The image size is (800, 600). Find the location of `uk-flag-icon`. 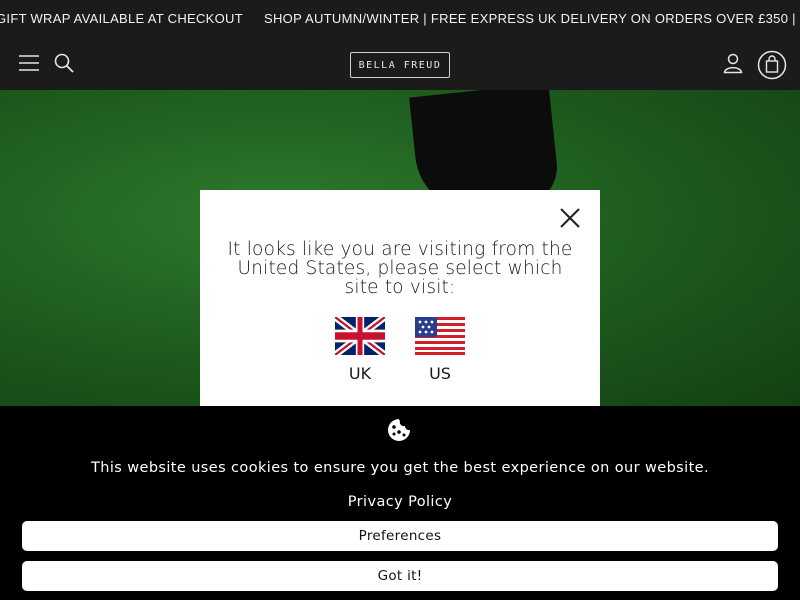

uk-flag-icon is located at coordinates (360, 336).